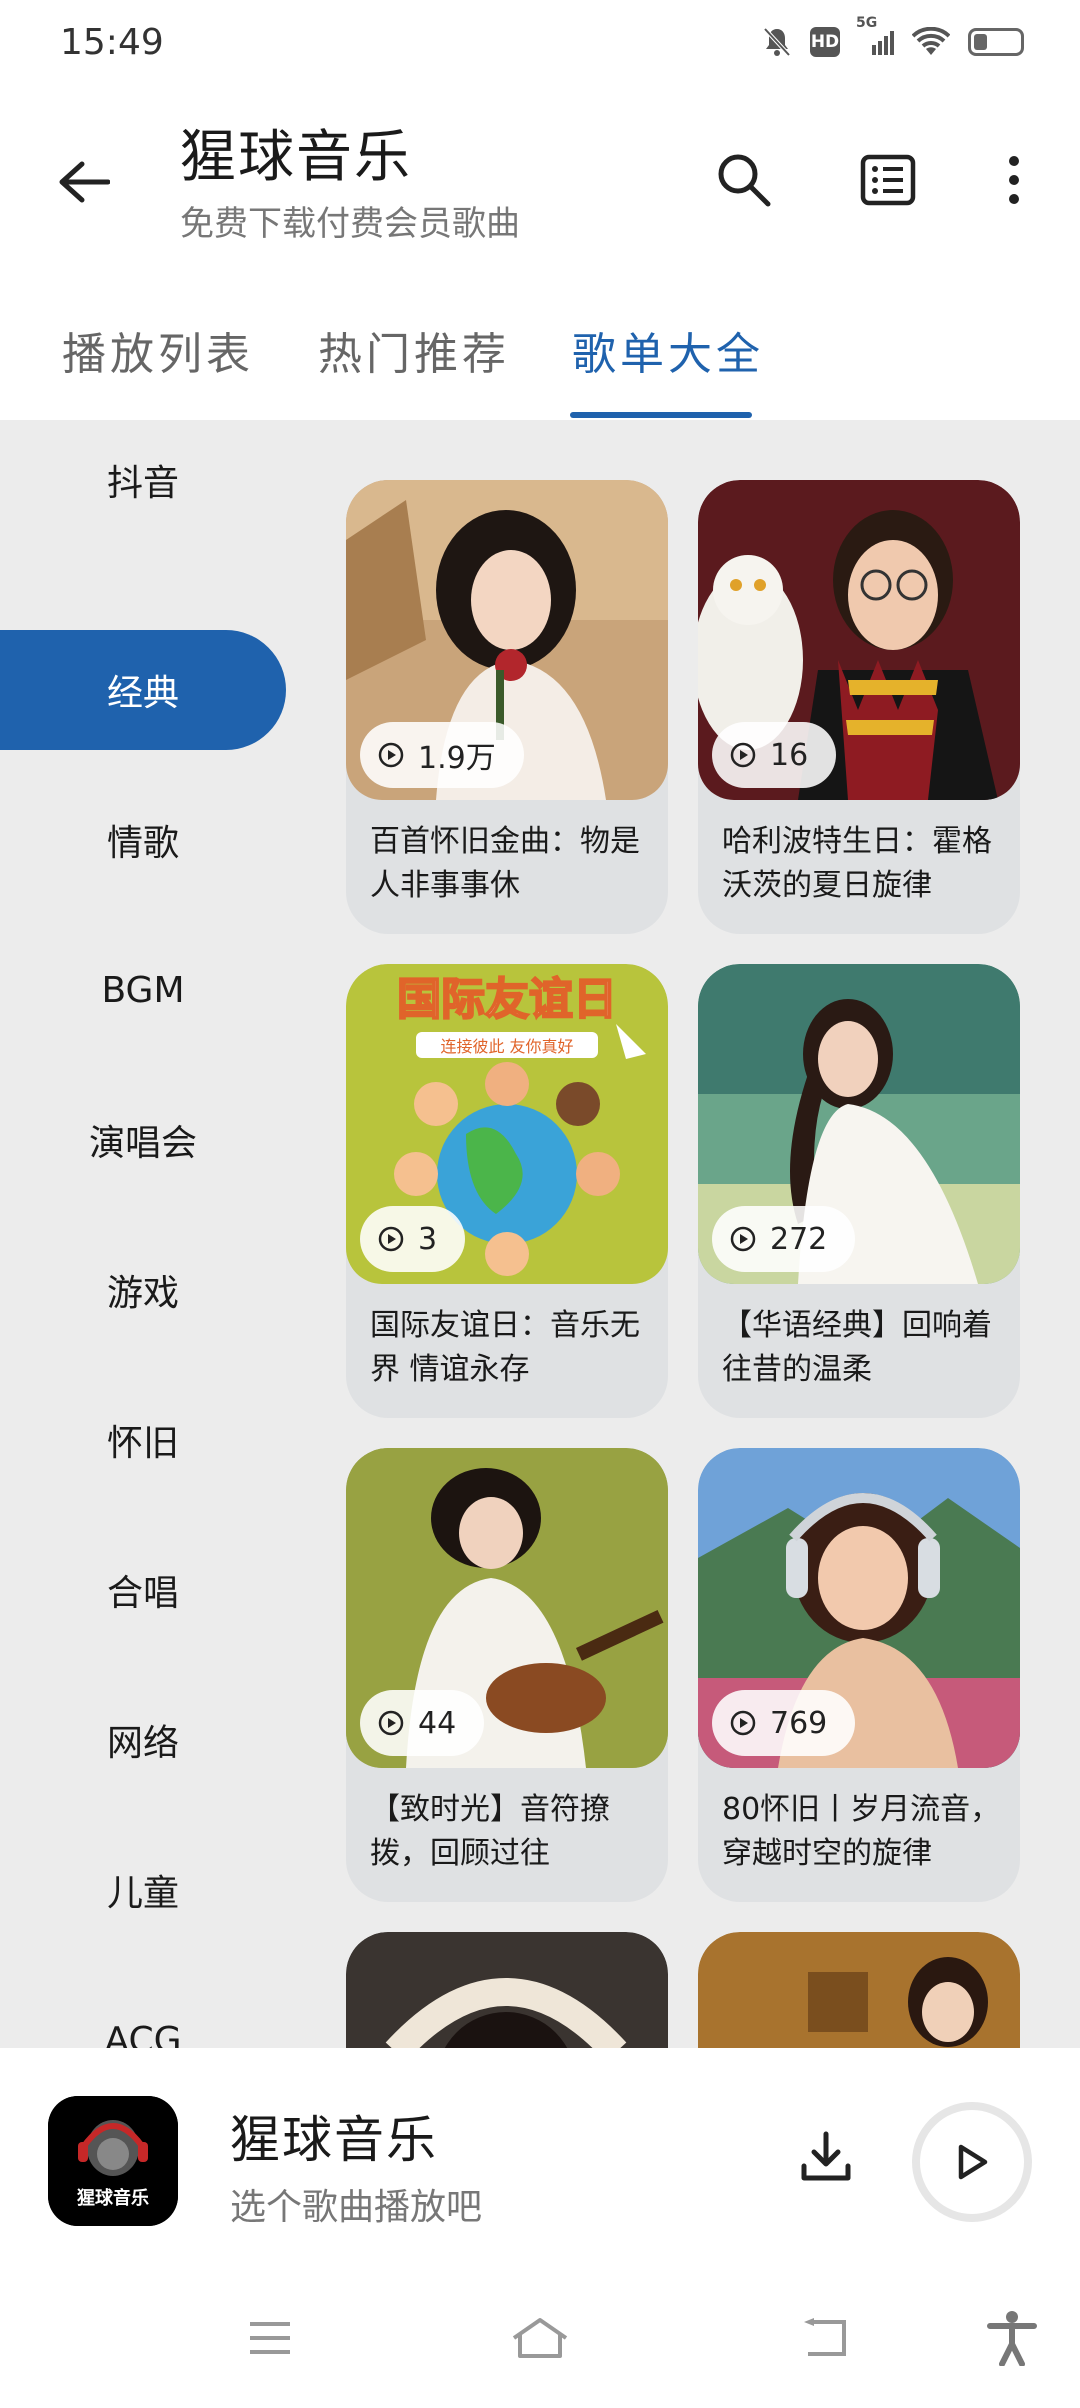 Image resolution: width=1080 pixels, height=2408 pixels. I want to click on search-icon, so click(744, 180).